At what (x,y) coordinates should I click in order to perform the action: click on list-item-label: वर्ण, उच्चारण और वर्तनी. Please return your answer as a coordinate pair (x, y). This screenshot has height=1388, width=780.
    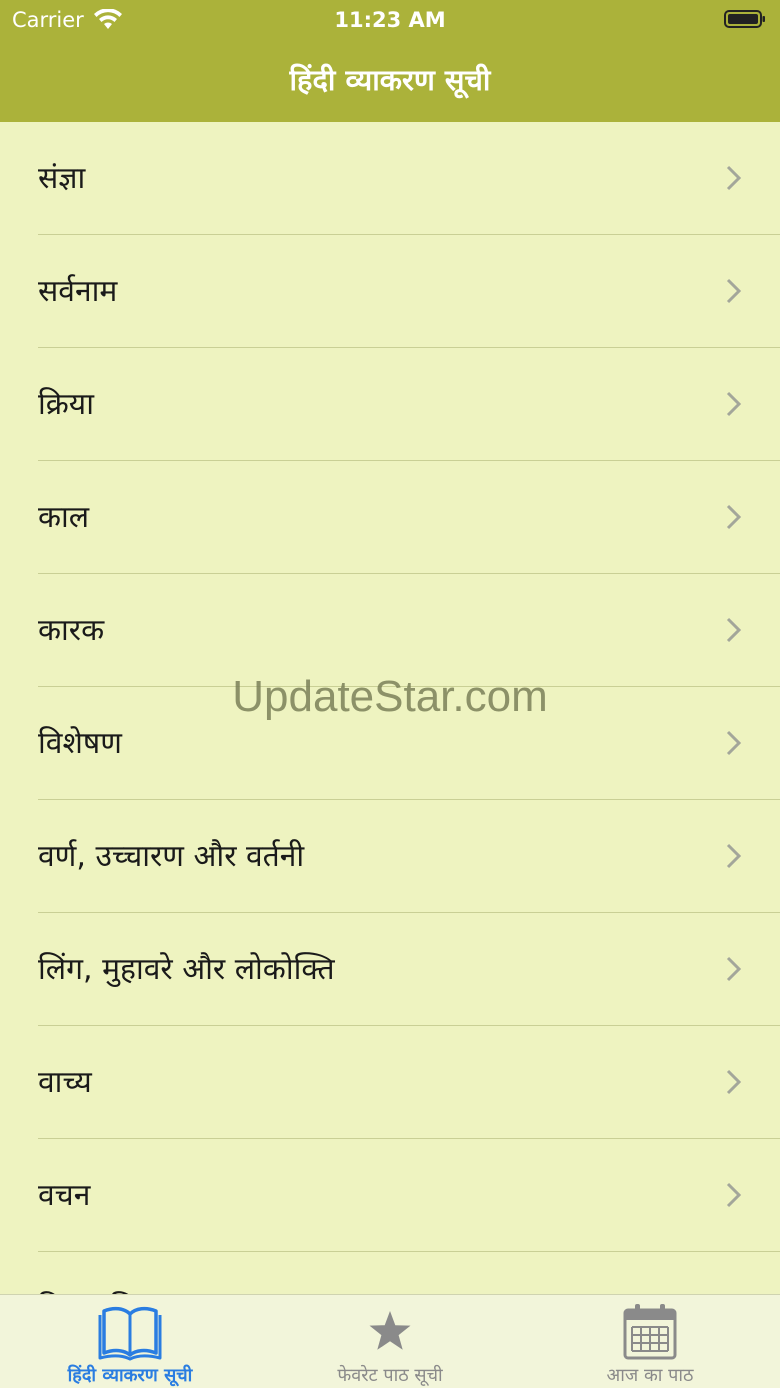
    Looking at the image, I should click on (171, 856).